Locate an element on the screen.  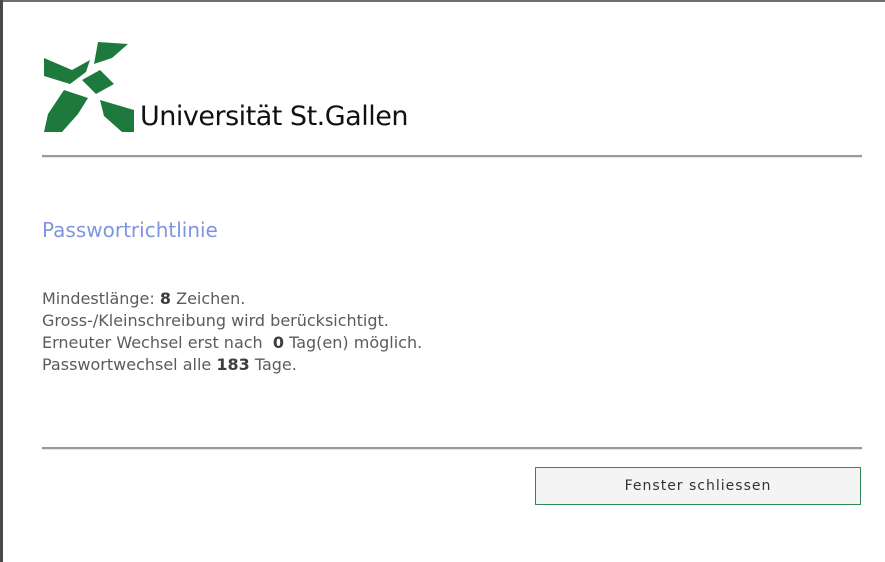
policy-min-length: Mindestlänge: 8 Zeichen. is located at coordinates (144, 298).